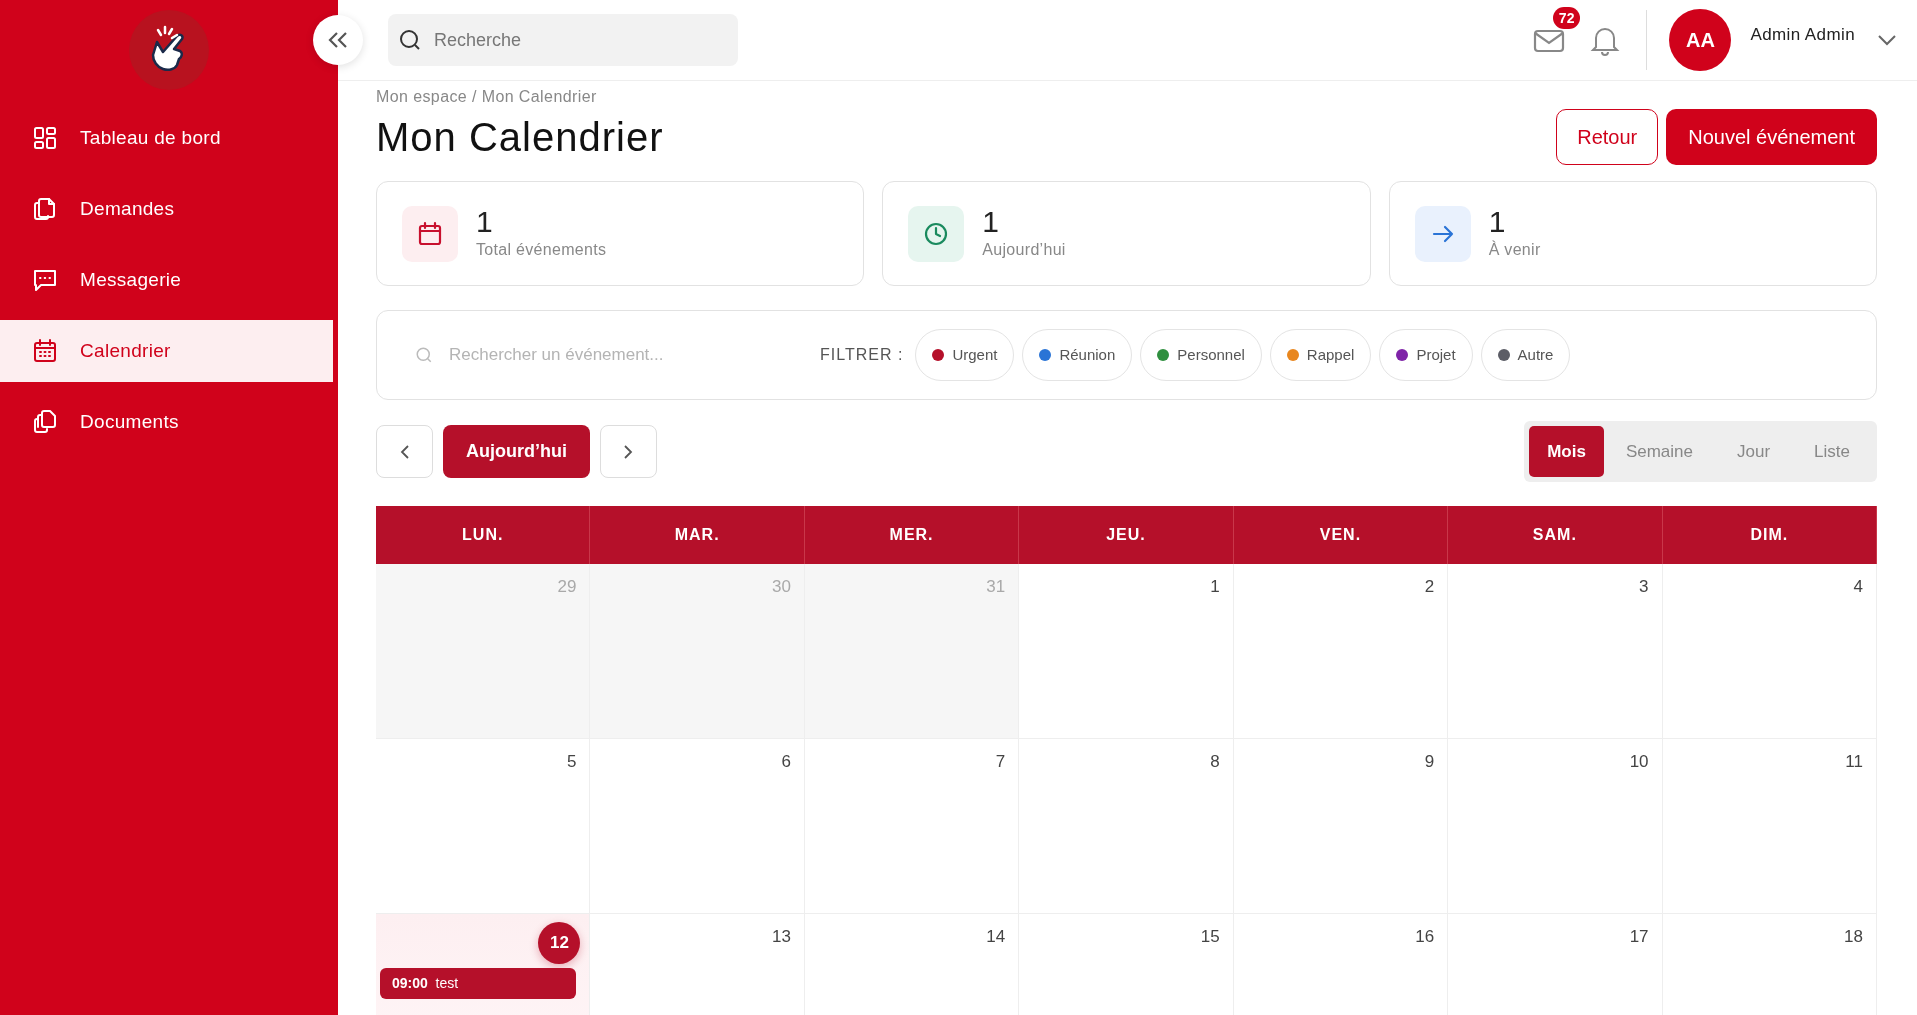 This screenshot has width=1917, height=1015. Describe the element at coordinates (520, 137) in the screenshot. I see `page-title: Mon Calendrier` at that location.